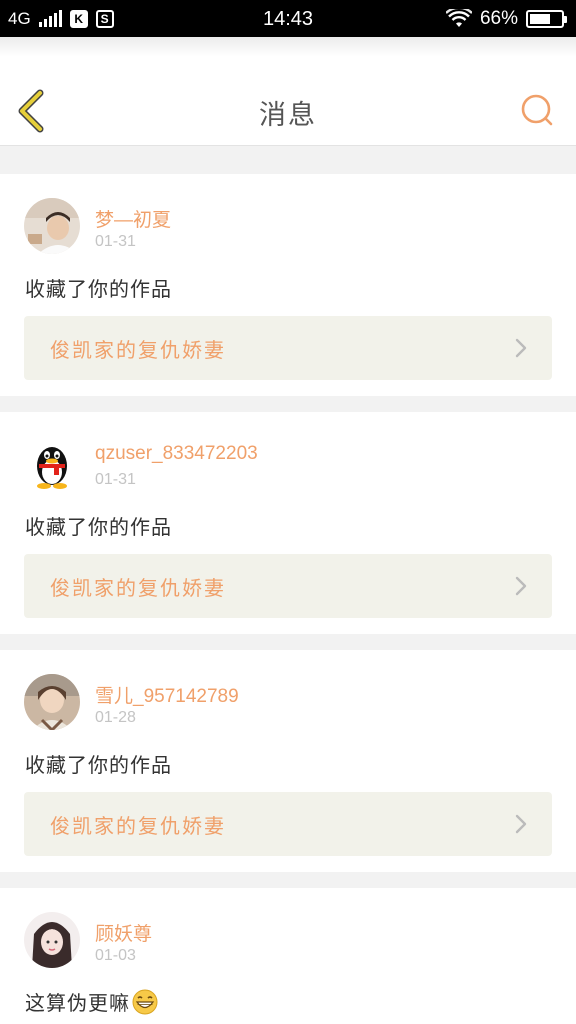 This screenshot has height=1024, width=576. I want to click on wifi-icon, so click(458, 17).